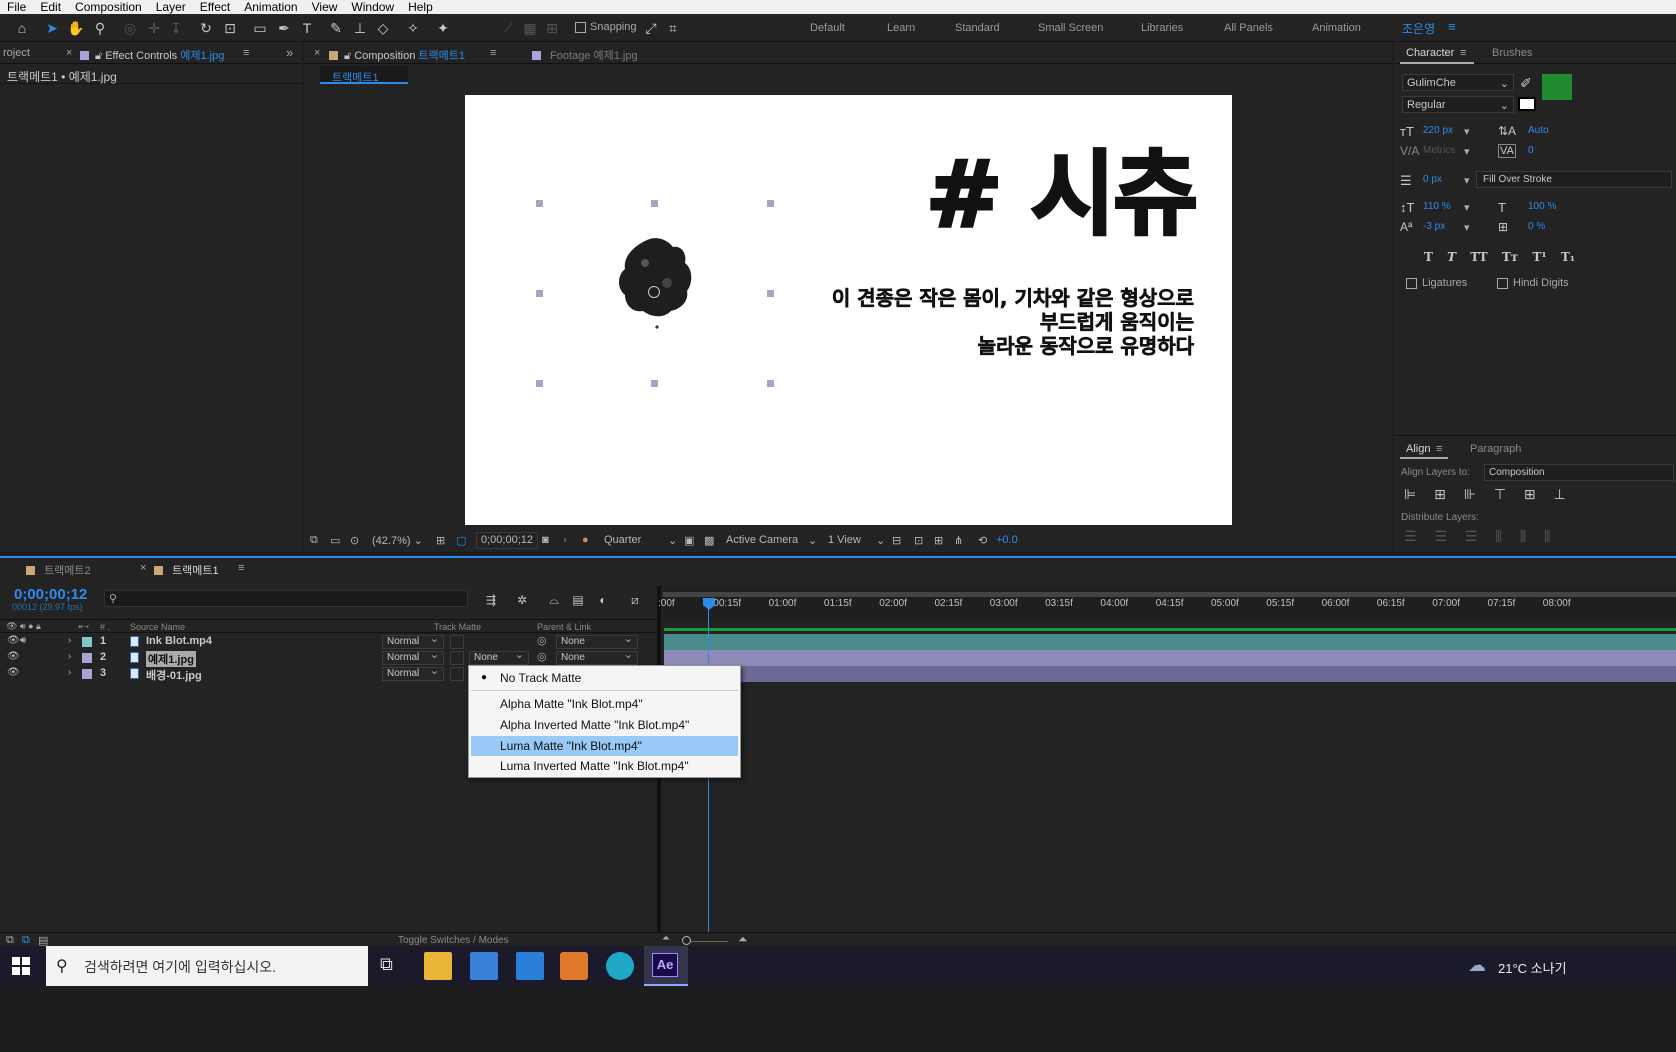  What do you see at coordinates (69, 640) in the screenshot?
I see `expand-chevron-icon: ›` at bounding box center [69, 640].